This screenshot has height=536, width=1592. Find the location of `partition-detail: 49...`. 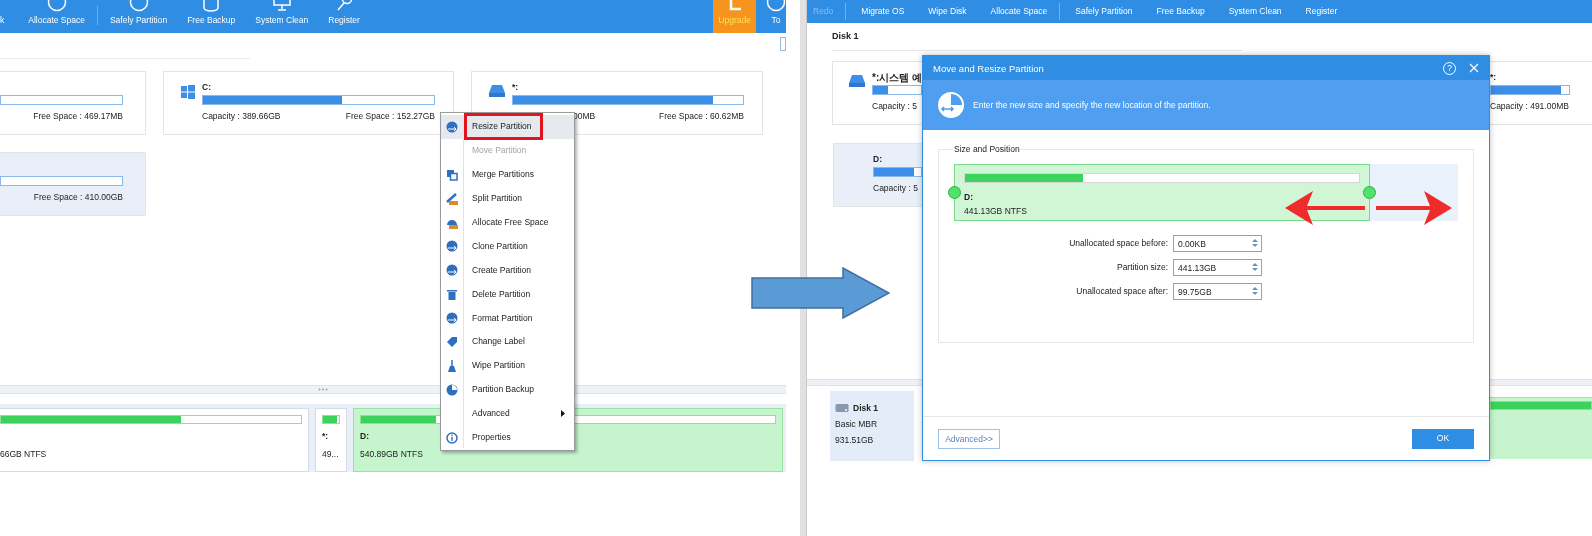

partition-detail: 49... is located at coordinates (330, 454).